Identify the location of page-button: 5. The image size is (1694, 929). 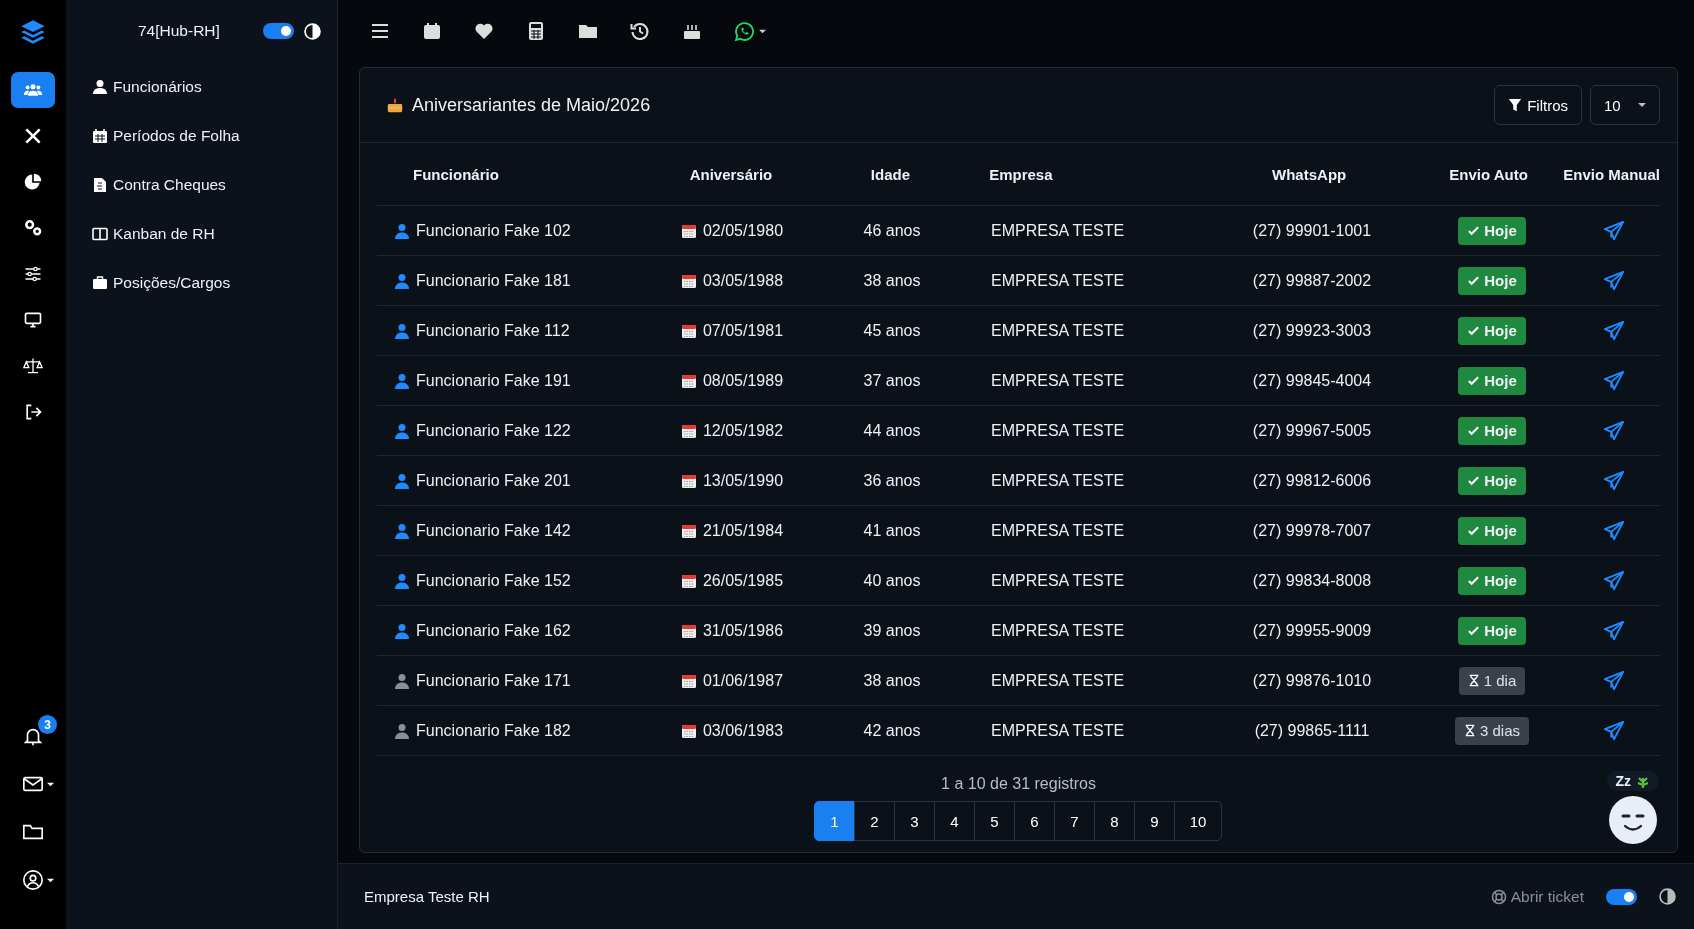
(994, 821).